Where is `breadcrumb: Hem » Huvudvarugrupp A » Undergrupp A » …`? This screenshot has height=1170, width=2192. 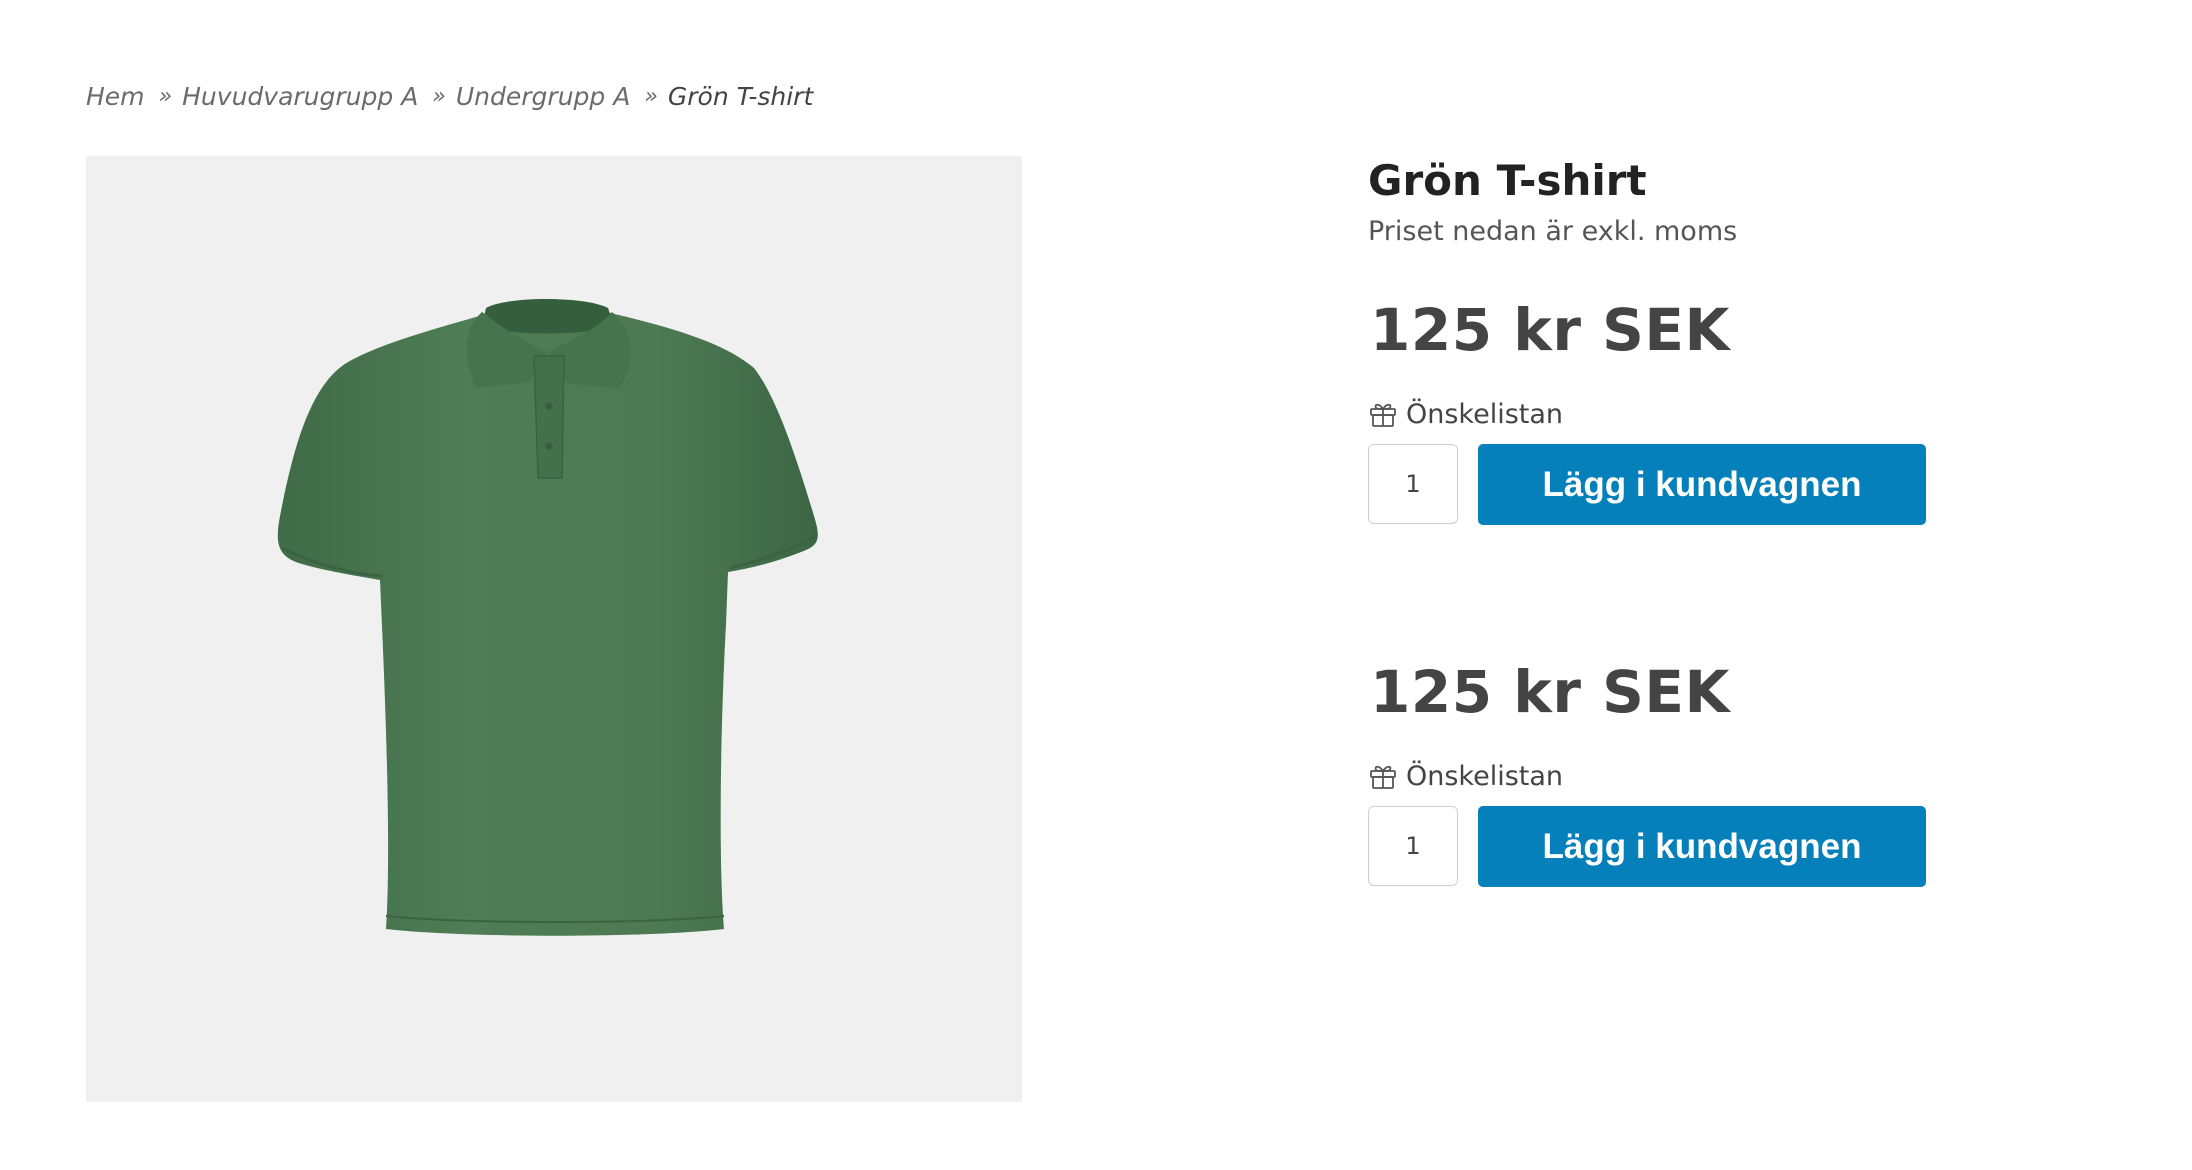
breadcrumb: Hem » Huvudvarugrupp A » Undergrupp A » … is located at coordinates (449, 96).